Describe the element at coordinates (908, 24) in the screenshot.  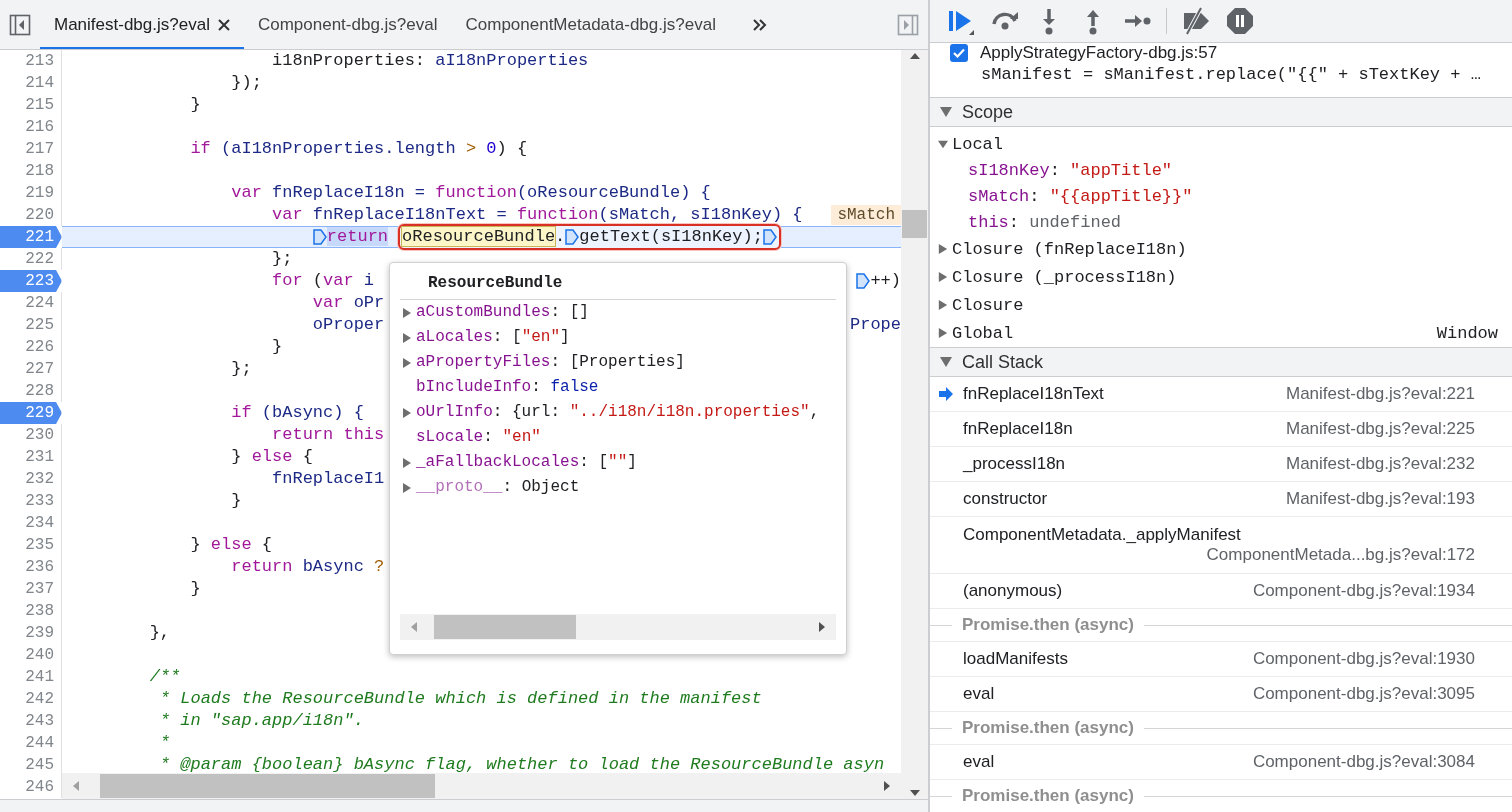
I see `panel-toggle-icon` at that location.